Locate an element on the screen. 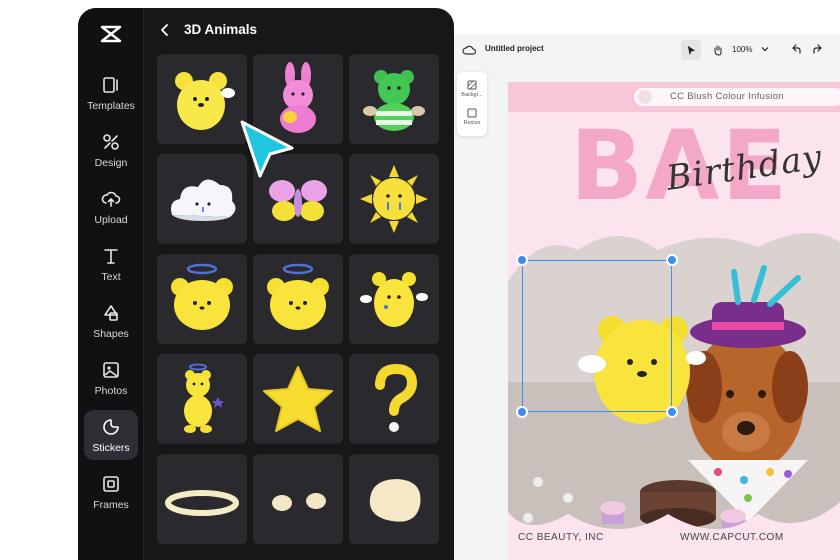 The image size is (840, 560). rail-item-stickers: Stickers is located at coordinates (111, 435).